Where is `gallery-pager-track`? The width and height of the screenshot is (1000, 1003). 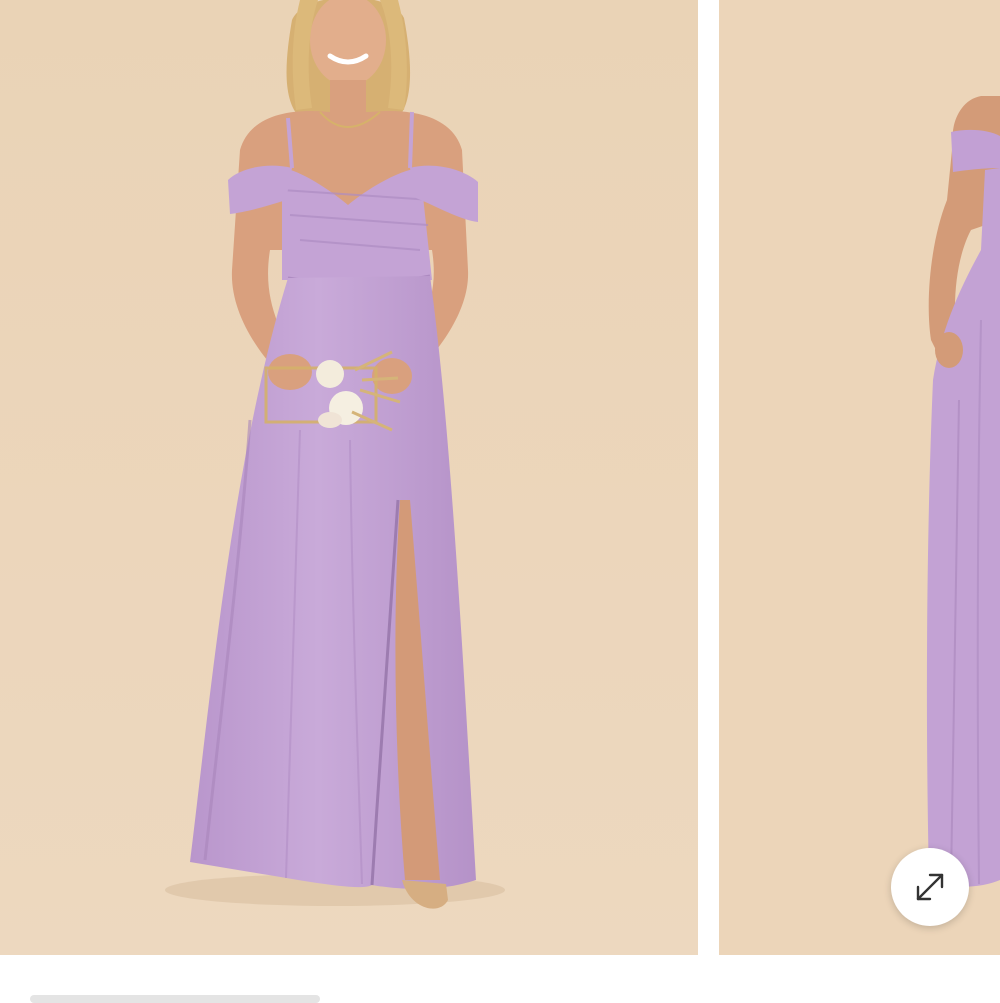
gallery-pager-track is located at coordinates (175, 999).